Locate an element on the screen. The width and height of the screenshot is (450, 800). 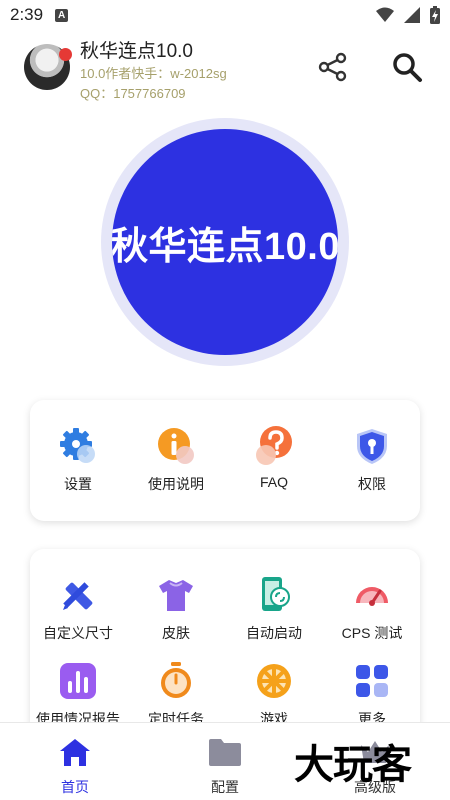
battery-icon is located at coordinates (435, 15).